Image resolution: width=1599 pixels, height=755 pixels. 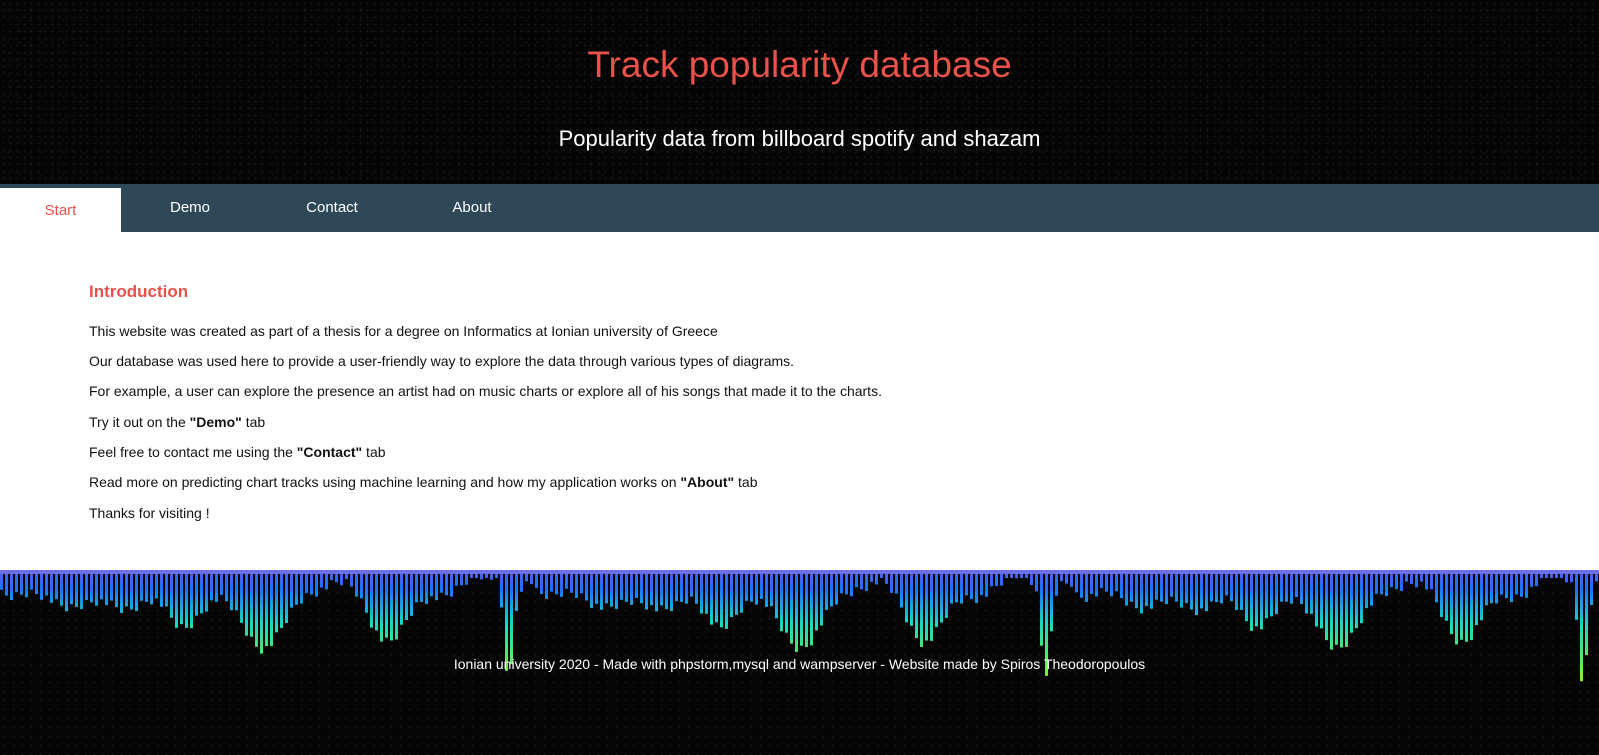 What do you see at coordinates (472, 208) in the screenshot?
I see `tab-about: About` at bounding box center [472, 208].